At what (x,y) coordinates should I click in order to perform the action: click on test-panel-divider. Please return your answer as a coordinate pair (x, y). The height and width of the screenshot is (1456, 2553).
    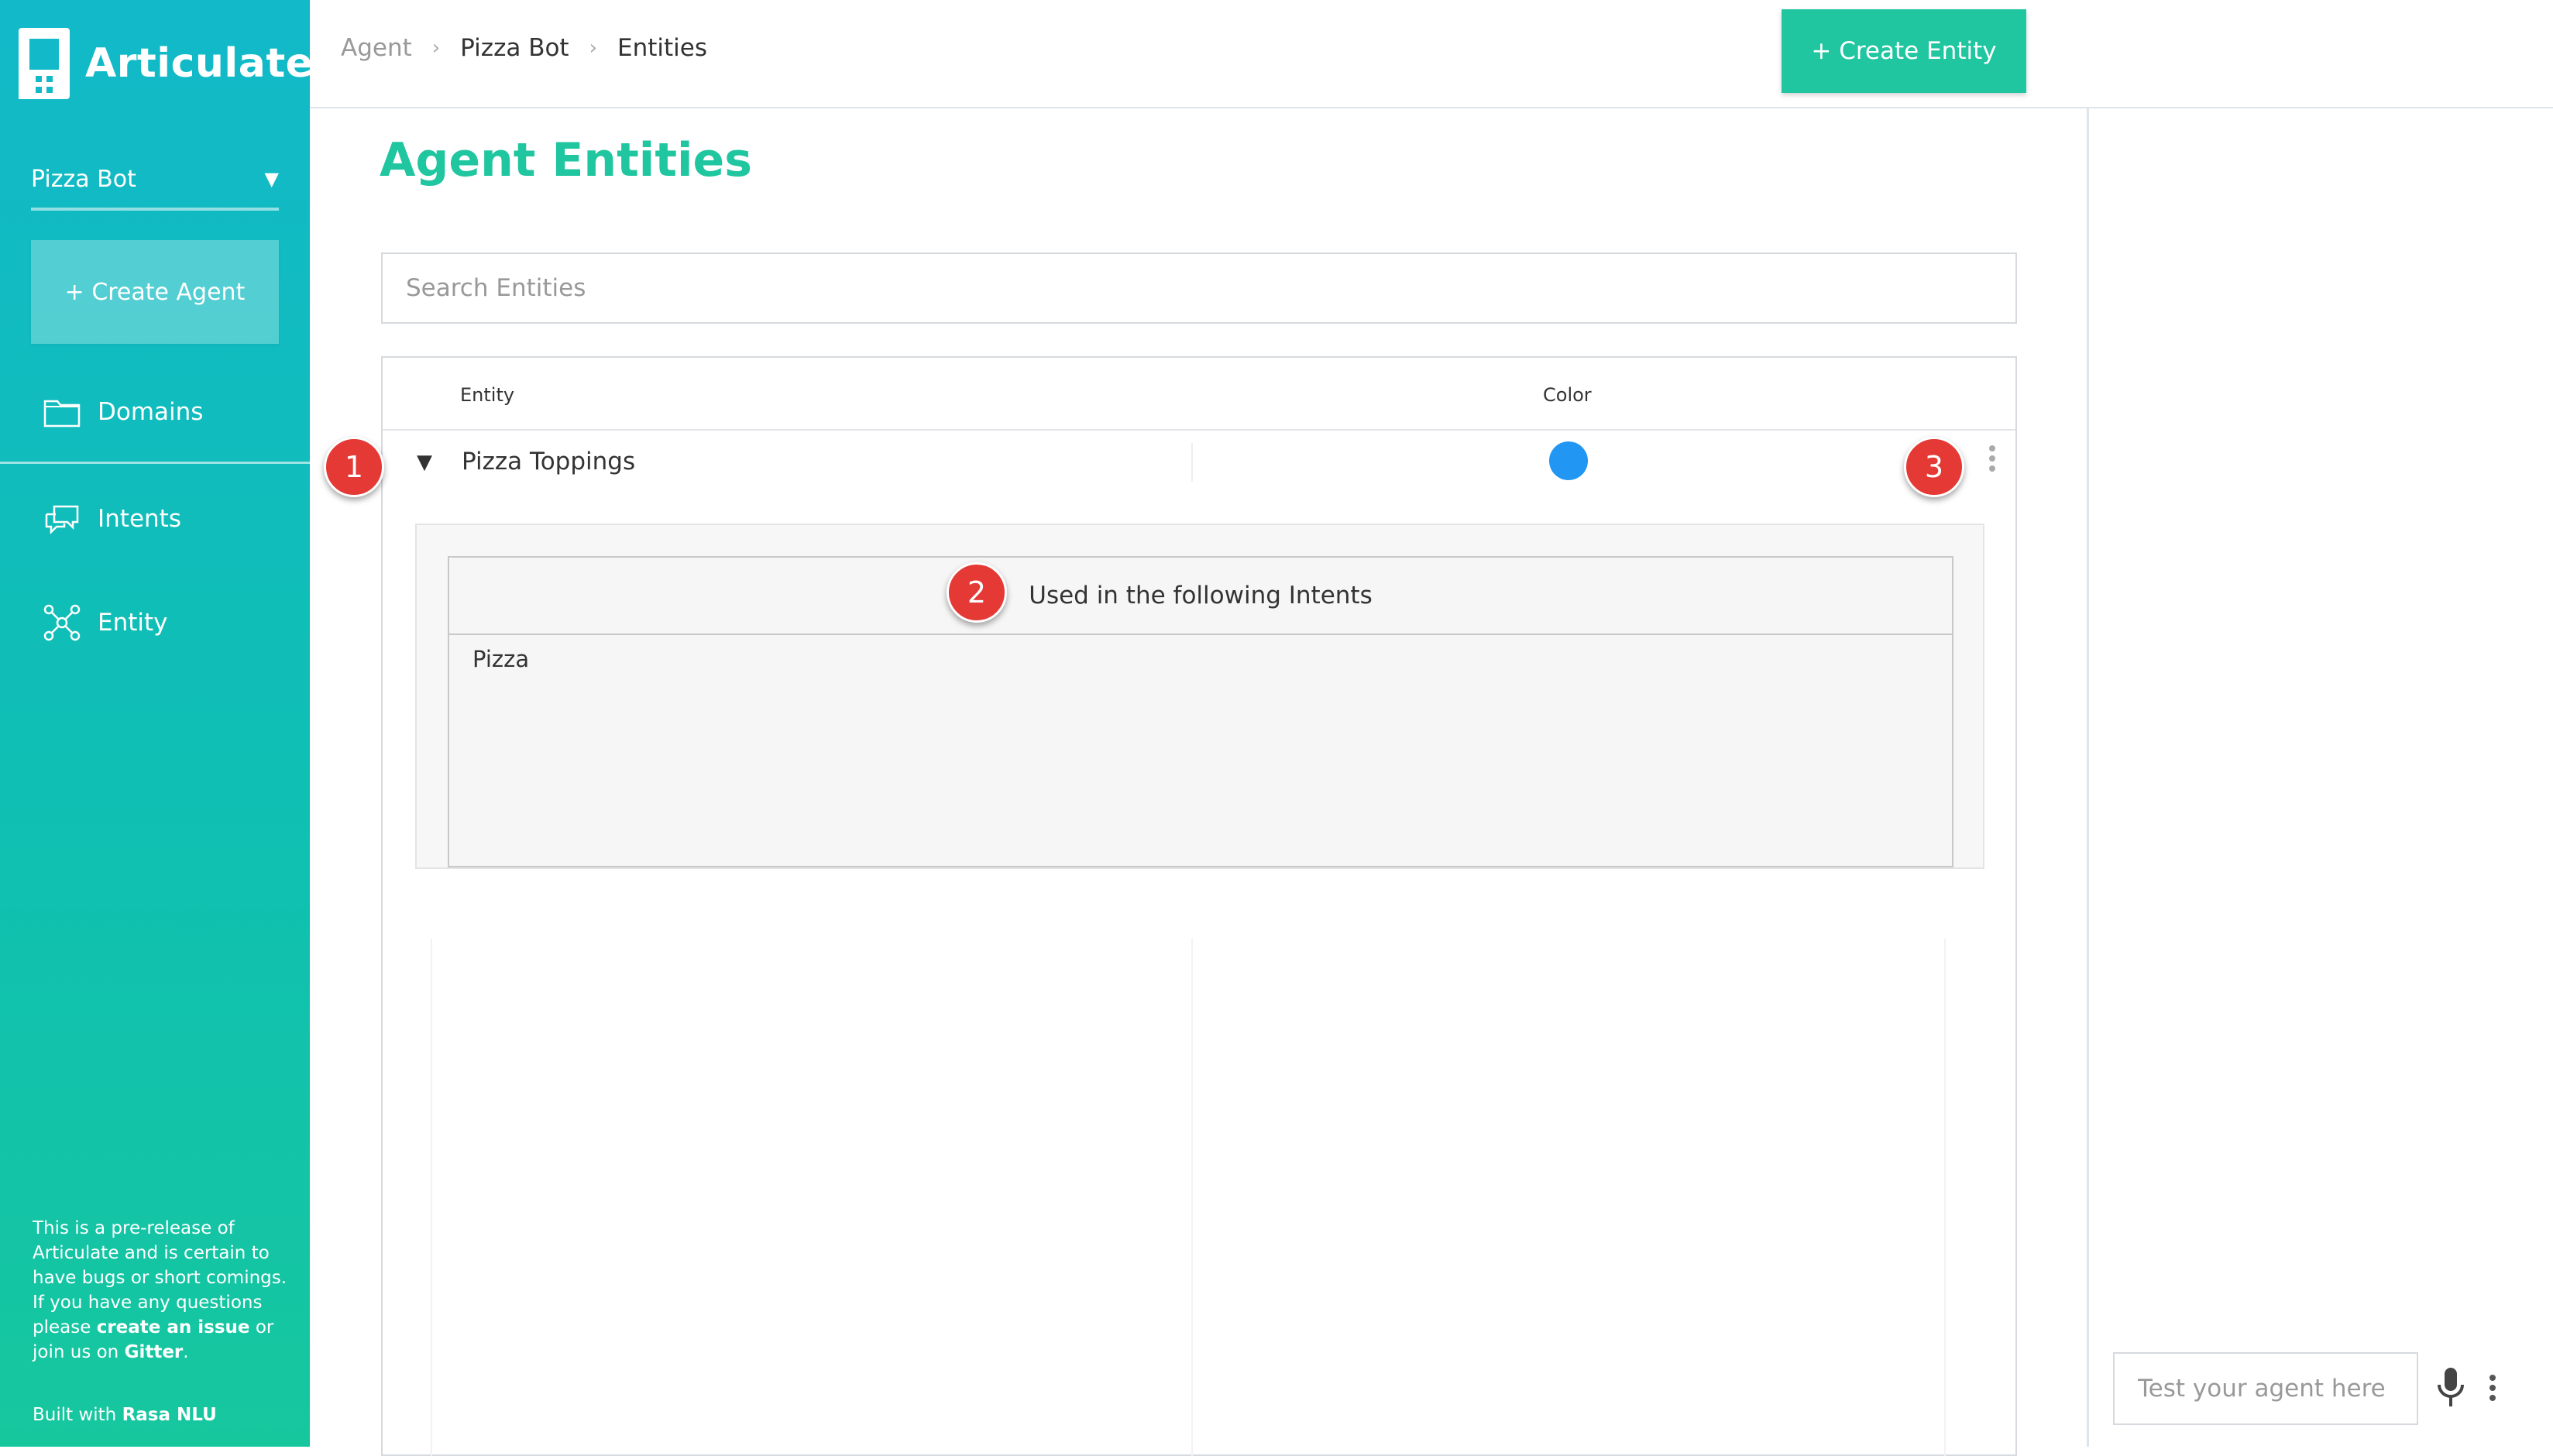
    Looking at the image, I should click on (2088, 777).